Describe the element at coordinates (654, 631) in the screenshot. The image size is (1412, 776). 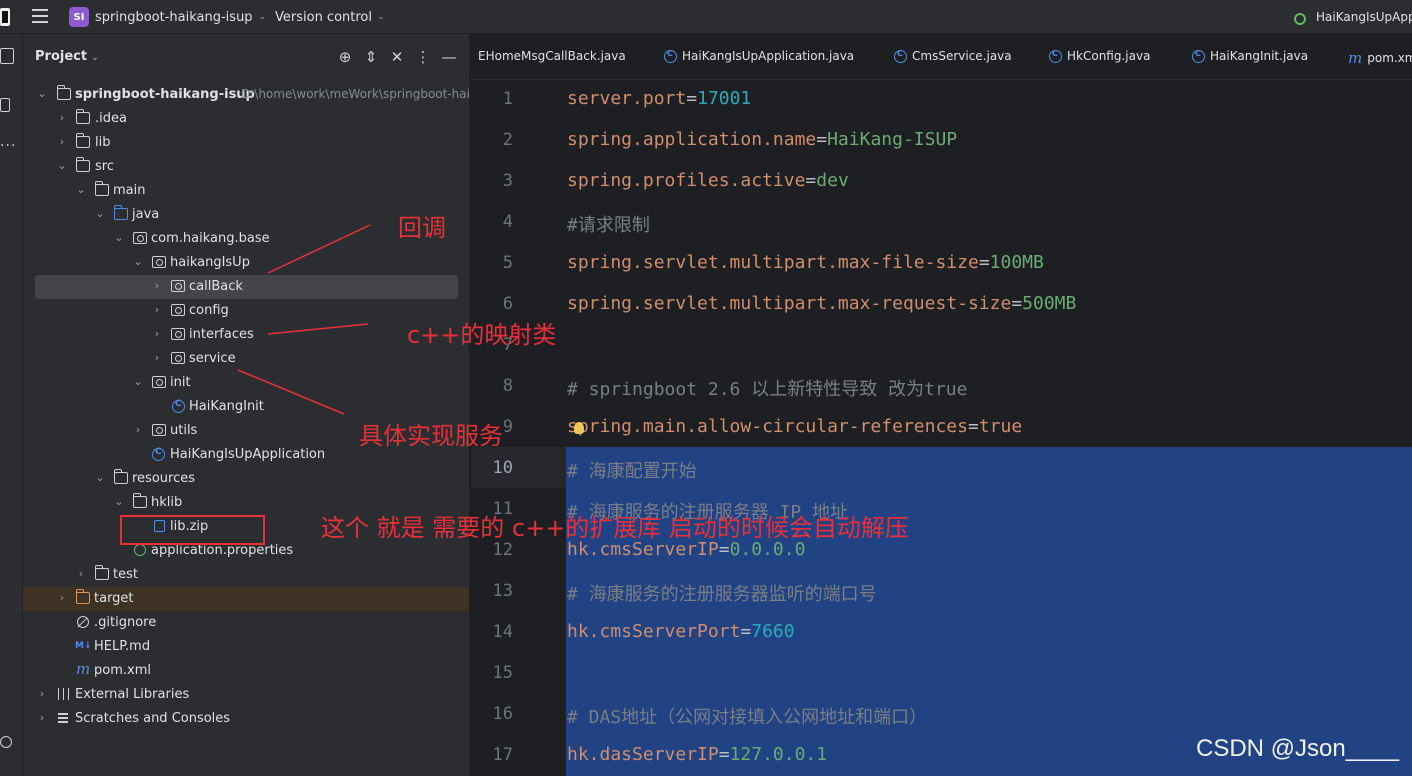
I see `property-key: hk.cmsServerPort` at that location.